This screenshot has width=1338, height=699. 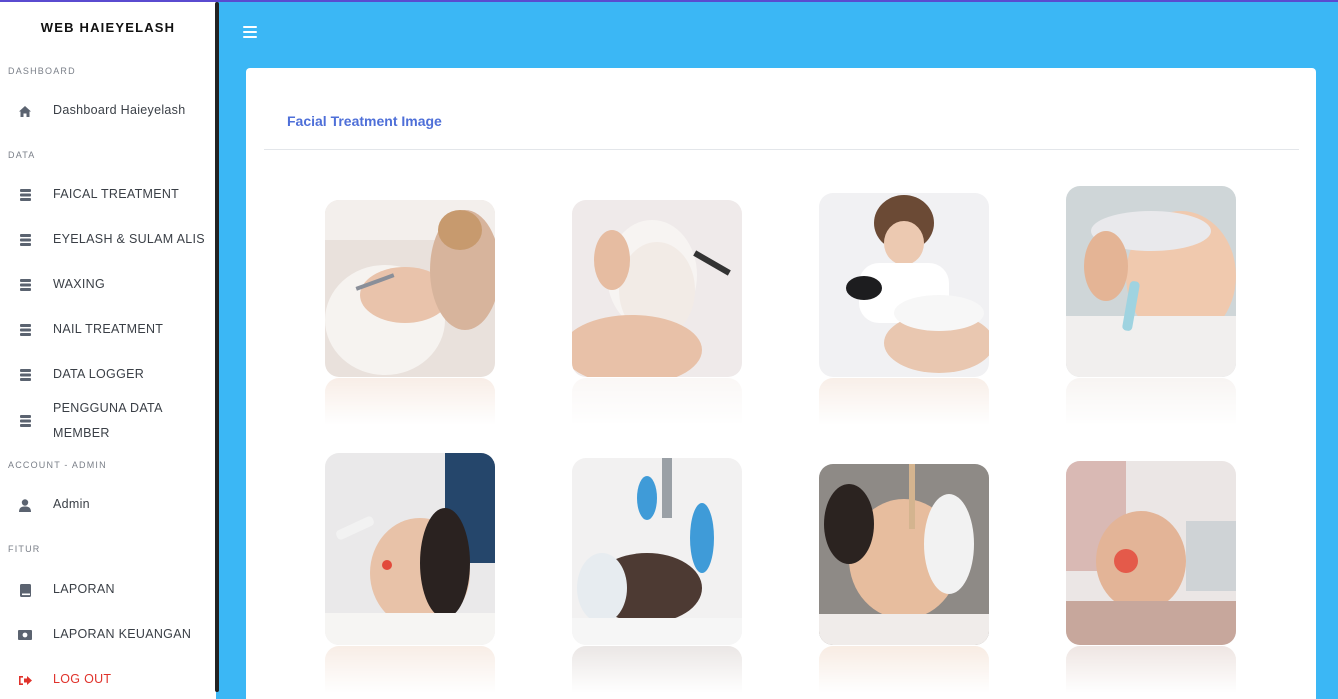 I want to click on book-icon, so click(x=25, y=590).